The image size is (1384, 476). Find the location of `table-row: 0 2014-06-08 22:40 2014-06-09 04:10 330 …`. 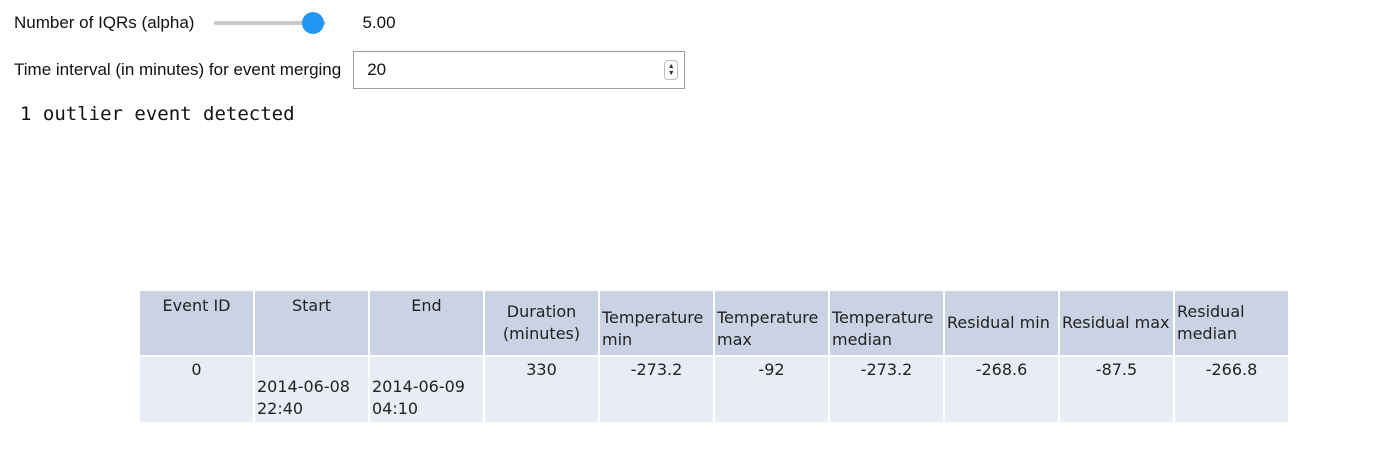

table-row: 0 2014-06-08 22:40 2014-06-09 04:10 330 … is located at coordinates (714, 388).